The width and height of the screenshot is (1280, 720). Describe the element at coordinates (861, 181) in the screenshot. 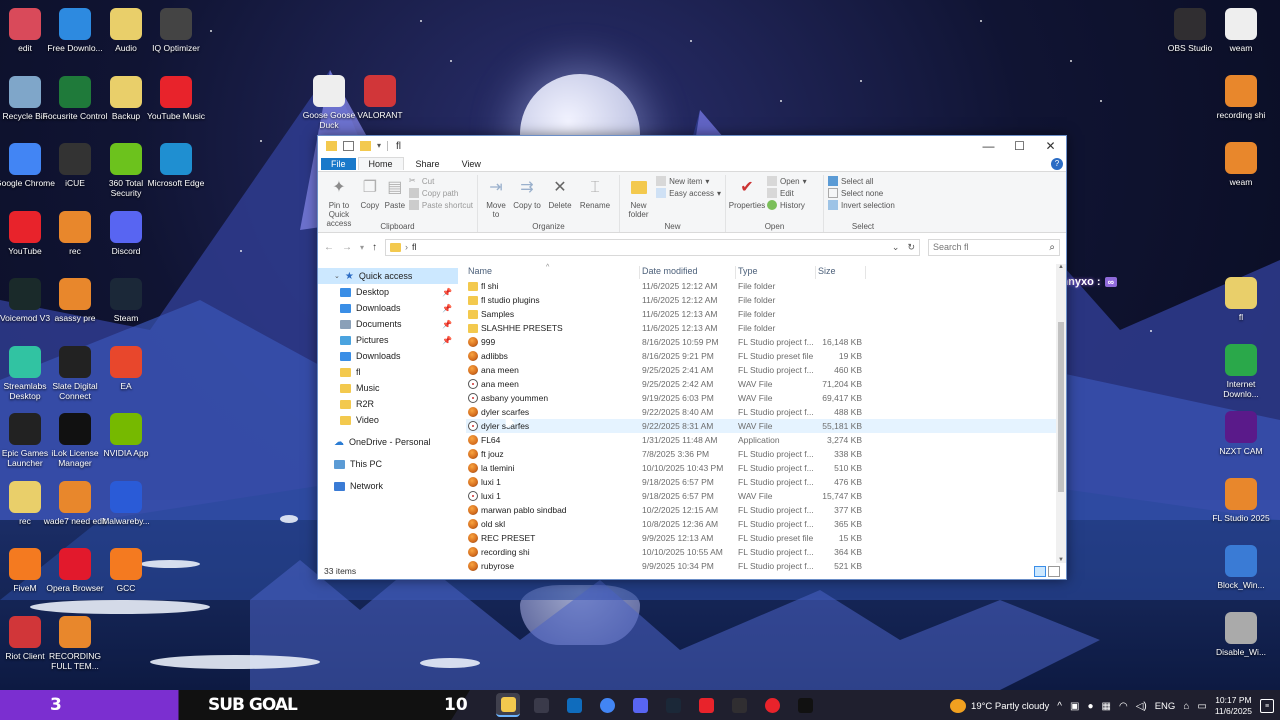

I see `select-all-button: Select all` at that location.